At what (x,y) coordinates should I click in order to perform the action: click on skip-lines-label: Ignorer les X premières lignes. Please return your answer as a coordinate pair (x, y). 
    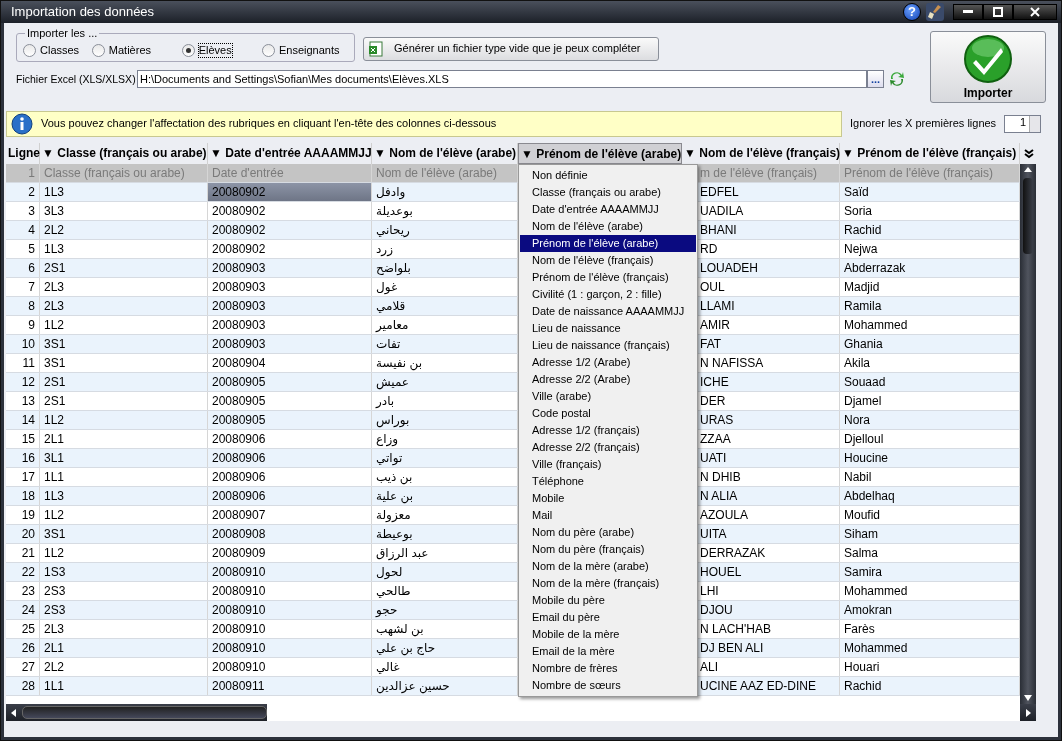
    Looking at the image, I should click on (923, 124).